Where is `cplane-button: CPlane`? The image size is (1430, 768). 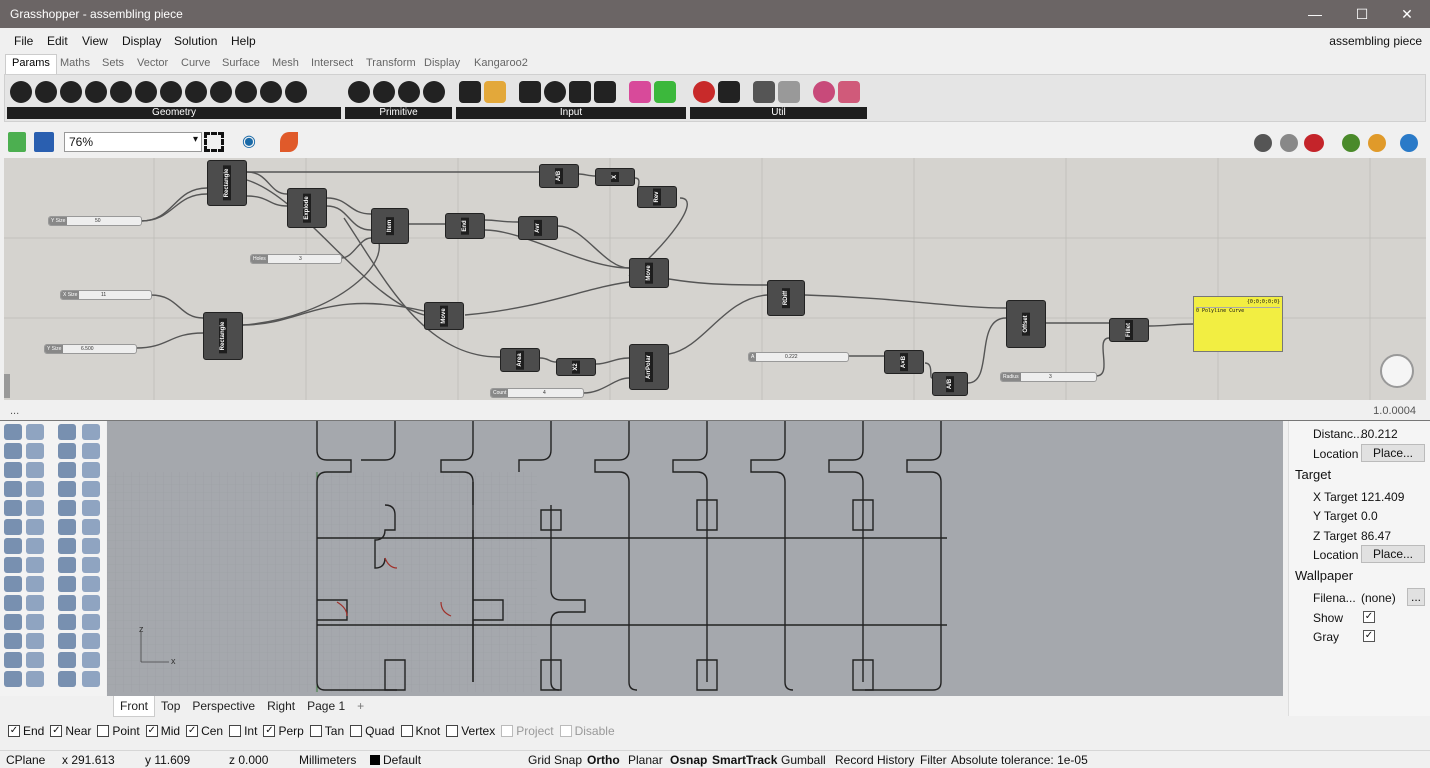 cplane-button: CPlane is located at coordinates (25, 760).